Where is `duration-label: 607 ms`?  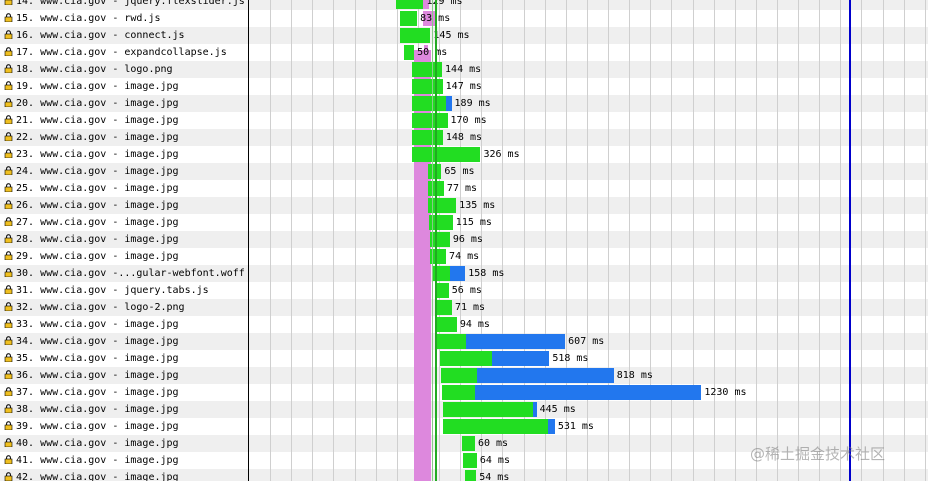
duration-label: 607 ms is located at coordinates (586, 341).